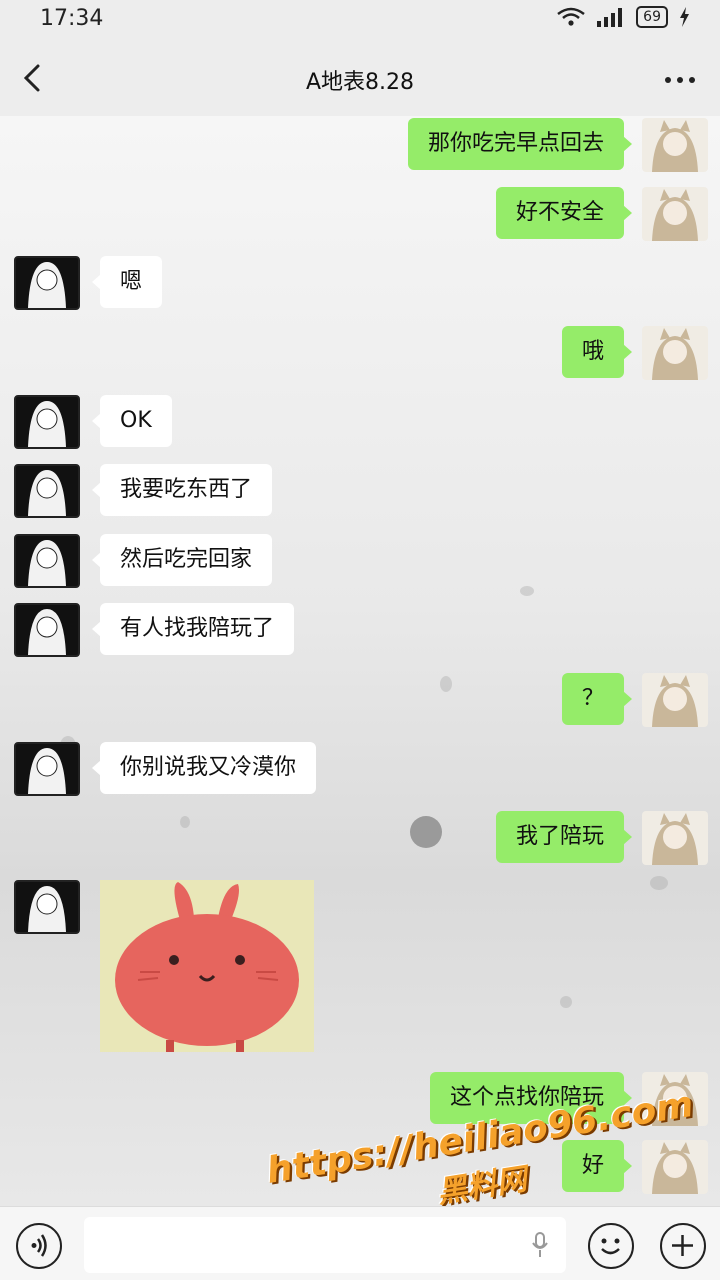 The width and height of the screenshot is (720, 1280). I want to click on message-bubble: 那你吃完早点回去, so click(520, 144).